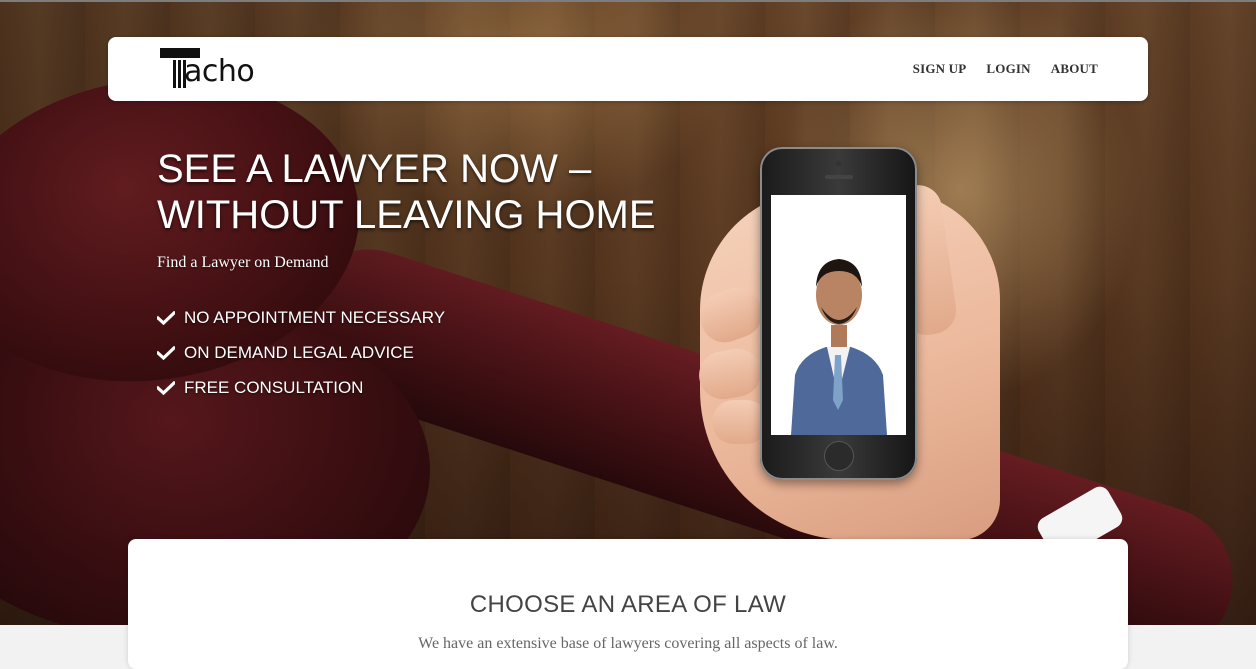 The image size is (1256, 669). I want to click on feature-label: NO APPOINTMENT NECESSARY, so click(315, 317).